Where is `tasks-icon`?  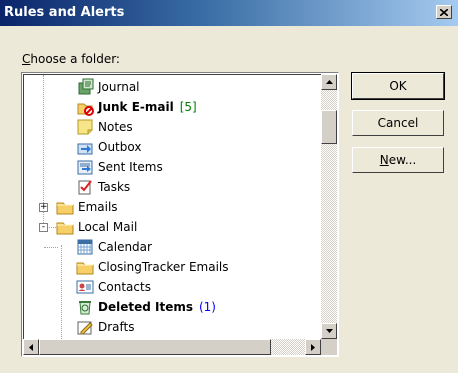
tasks-icon is located at coordinates (85, 187).